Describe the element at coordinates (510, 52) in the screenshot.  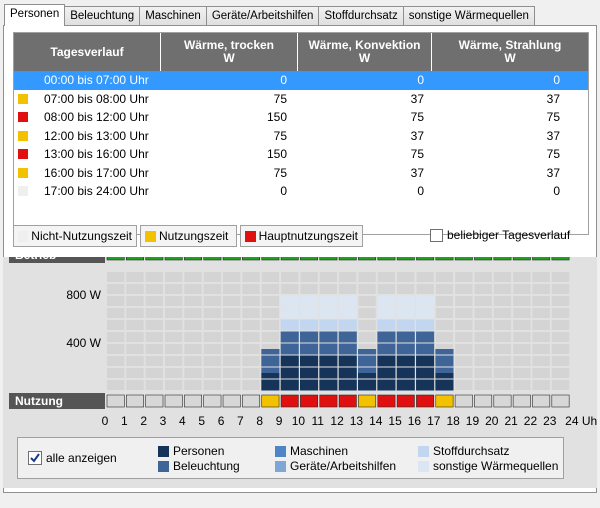
I see `header-waerme-strahlung: Wärme, Strahlung W` at that location.